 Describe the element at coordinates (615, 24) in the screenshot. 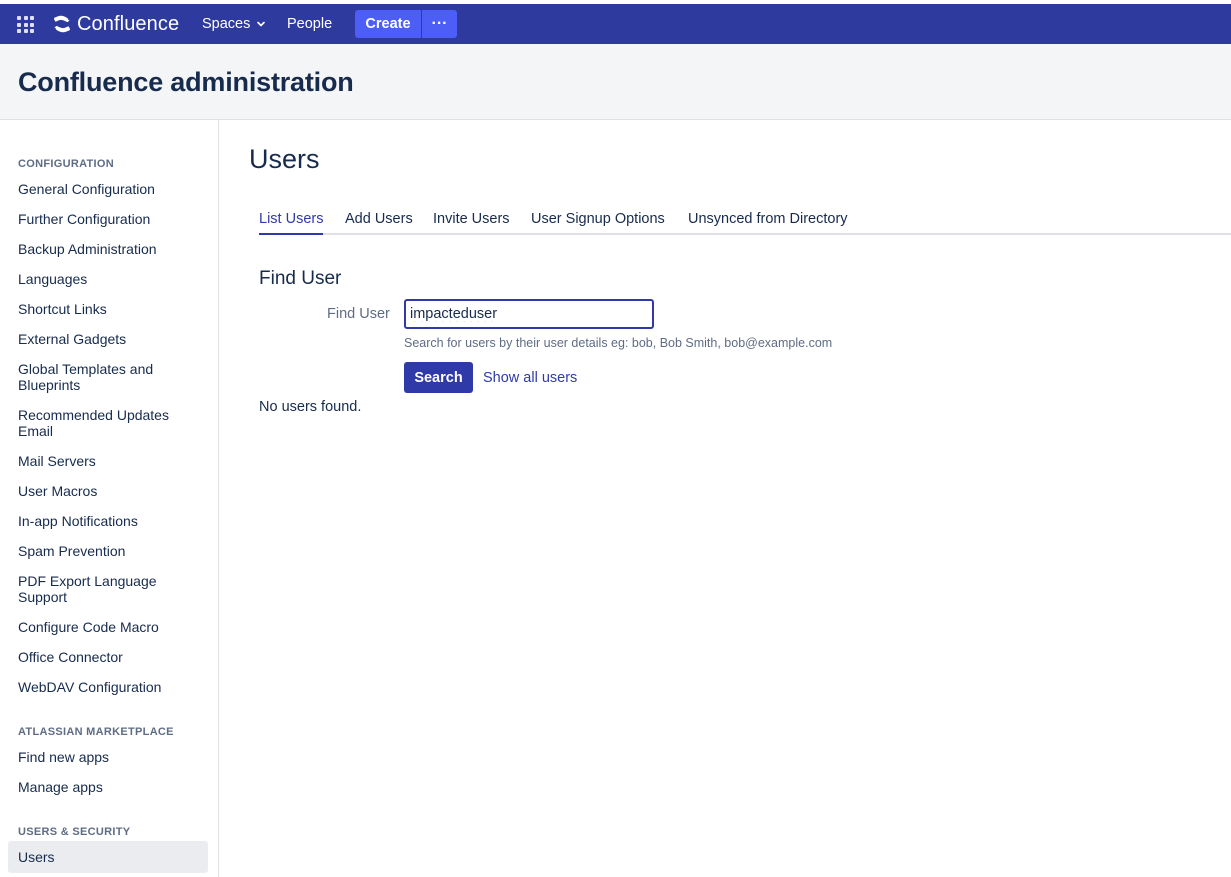

I see `top-navigation-bar: Confluence Spaces People Create ···` at that location.